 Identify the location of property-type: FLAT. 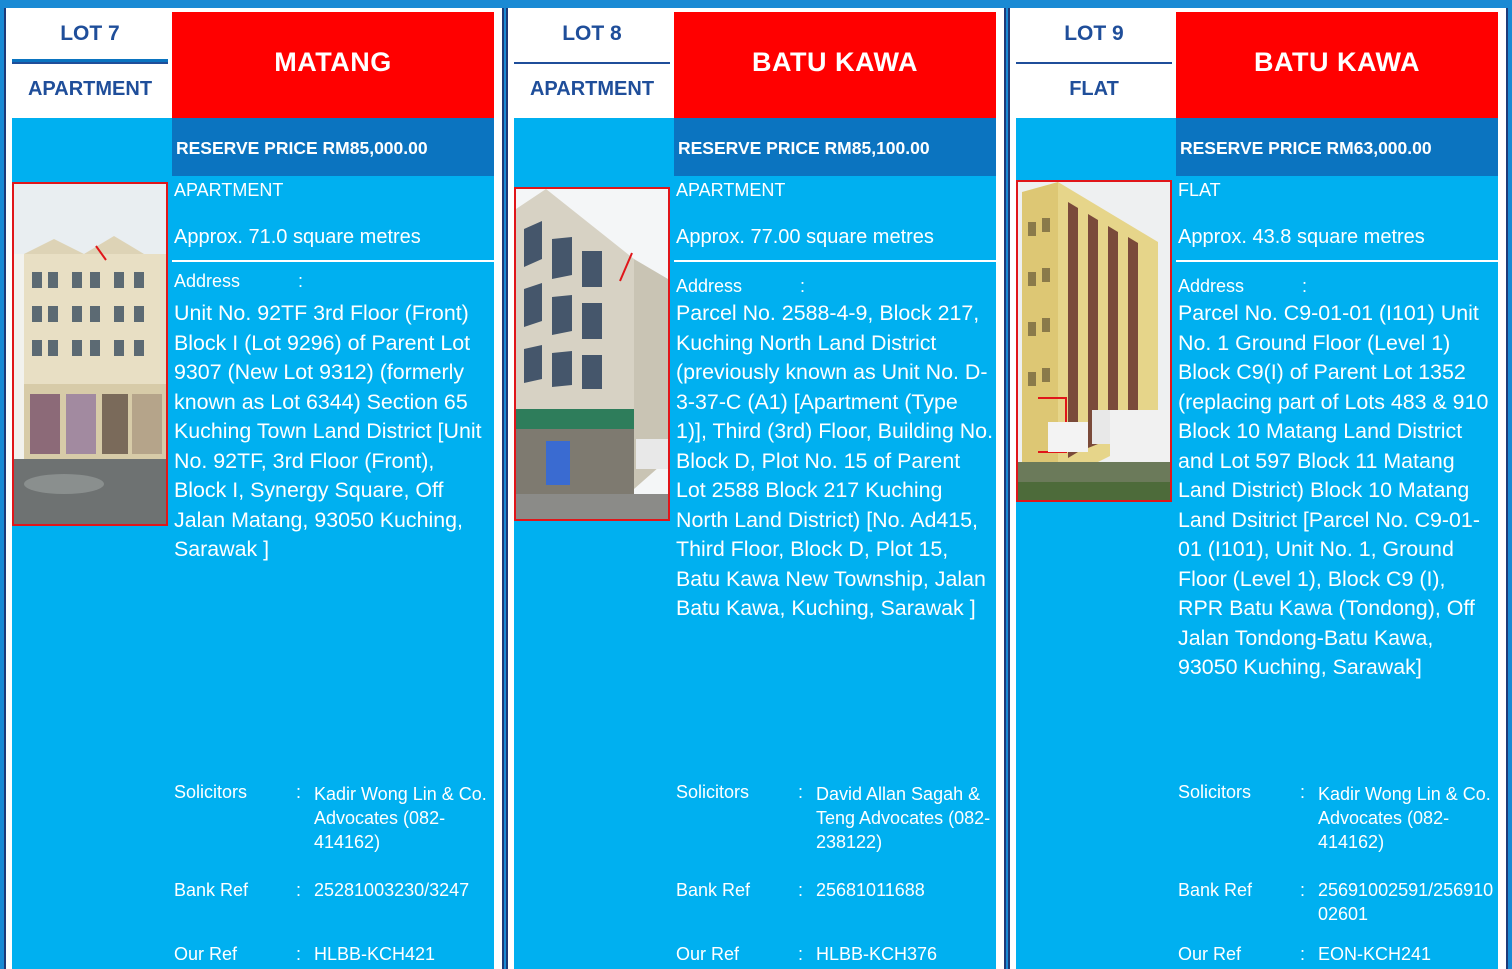
(1199, 190).